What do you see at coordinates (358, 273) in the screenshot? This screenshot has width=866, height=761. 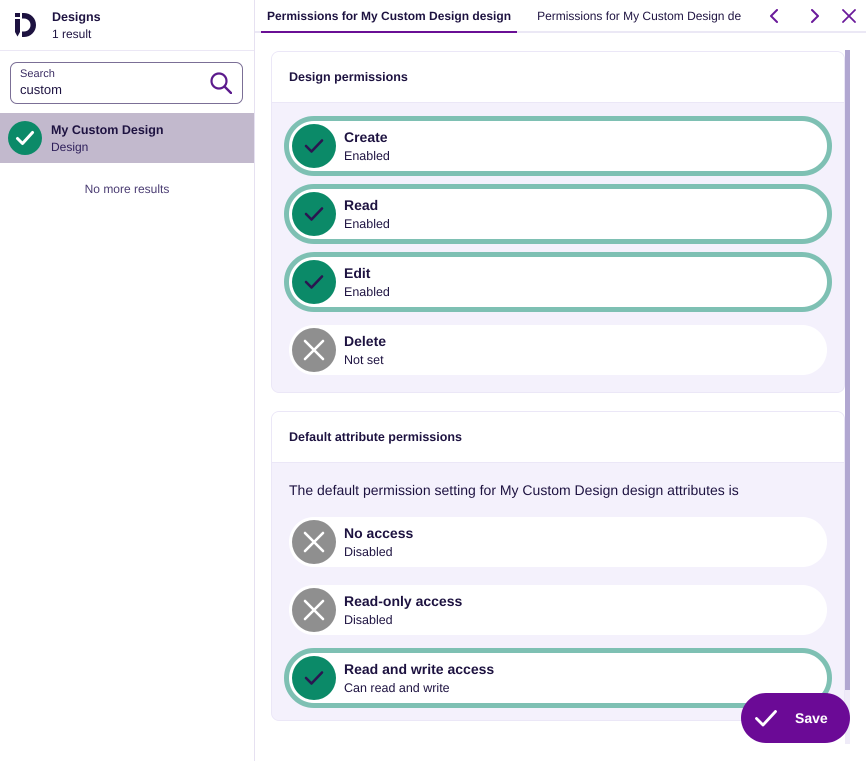 I see `permission-name: Edit` at bounding box center [358, 273].